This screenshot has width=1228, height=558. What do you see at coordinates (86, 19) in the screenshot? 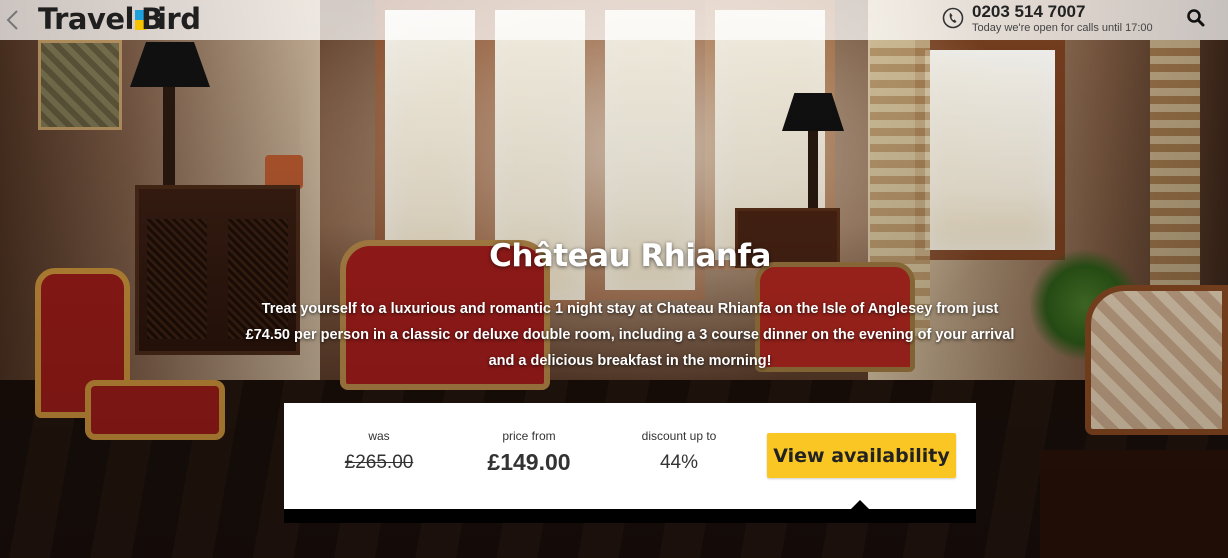
I see `logo-text: Travel` at bounding box center [86, 19].